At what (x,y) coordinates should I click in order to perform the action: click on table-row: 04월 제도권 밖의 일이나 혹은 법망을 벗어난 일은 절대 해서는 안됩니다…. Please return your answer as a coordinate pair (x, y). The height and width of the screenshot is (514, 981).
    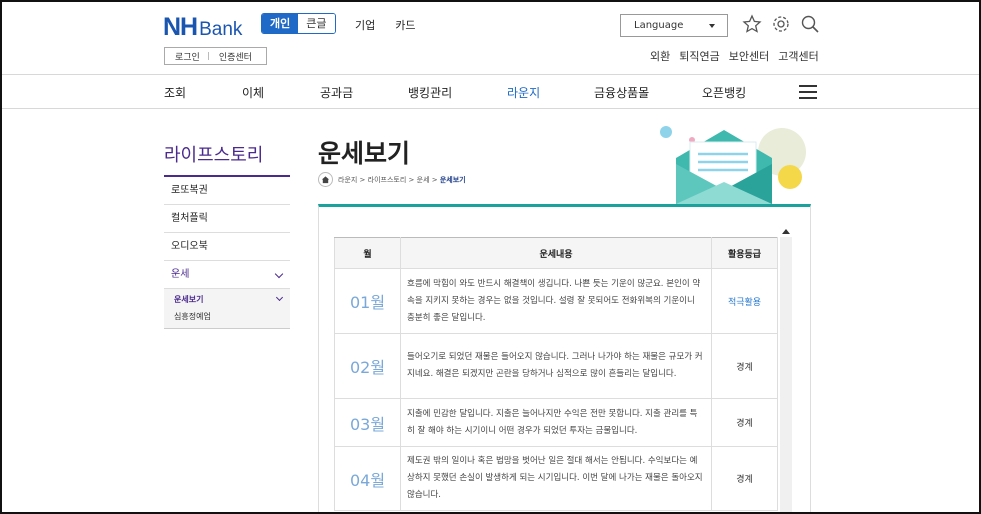
    Looking at the image, I should click on (556, 478).